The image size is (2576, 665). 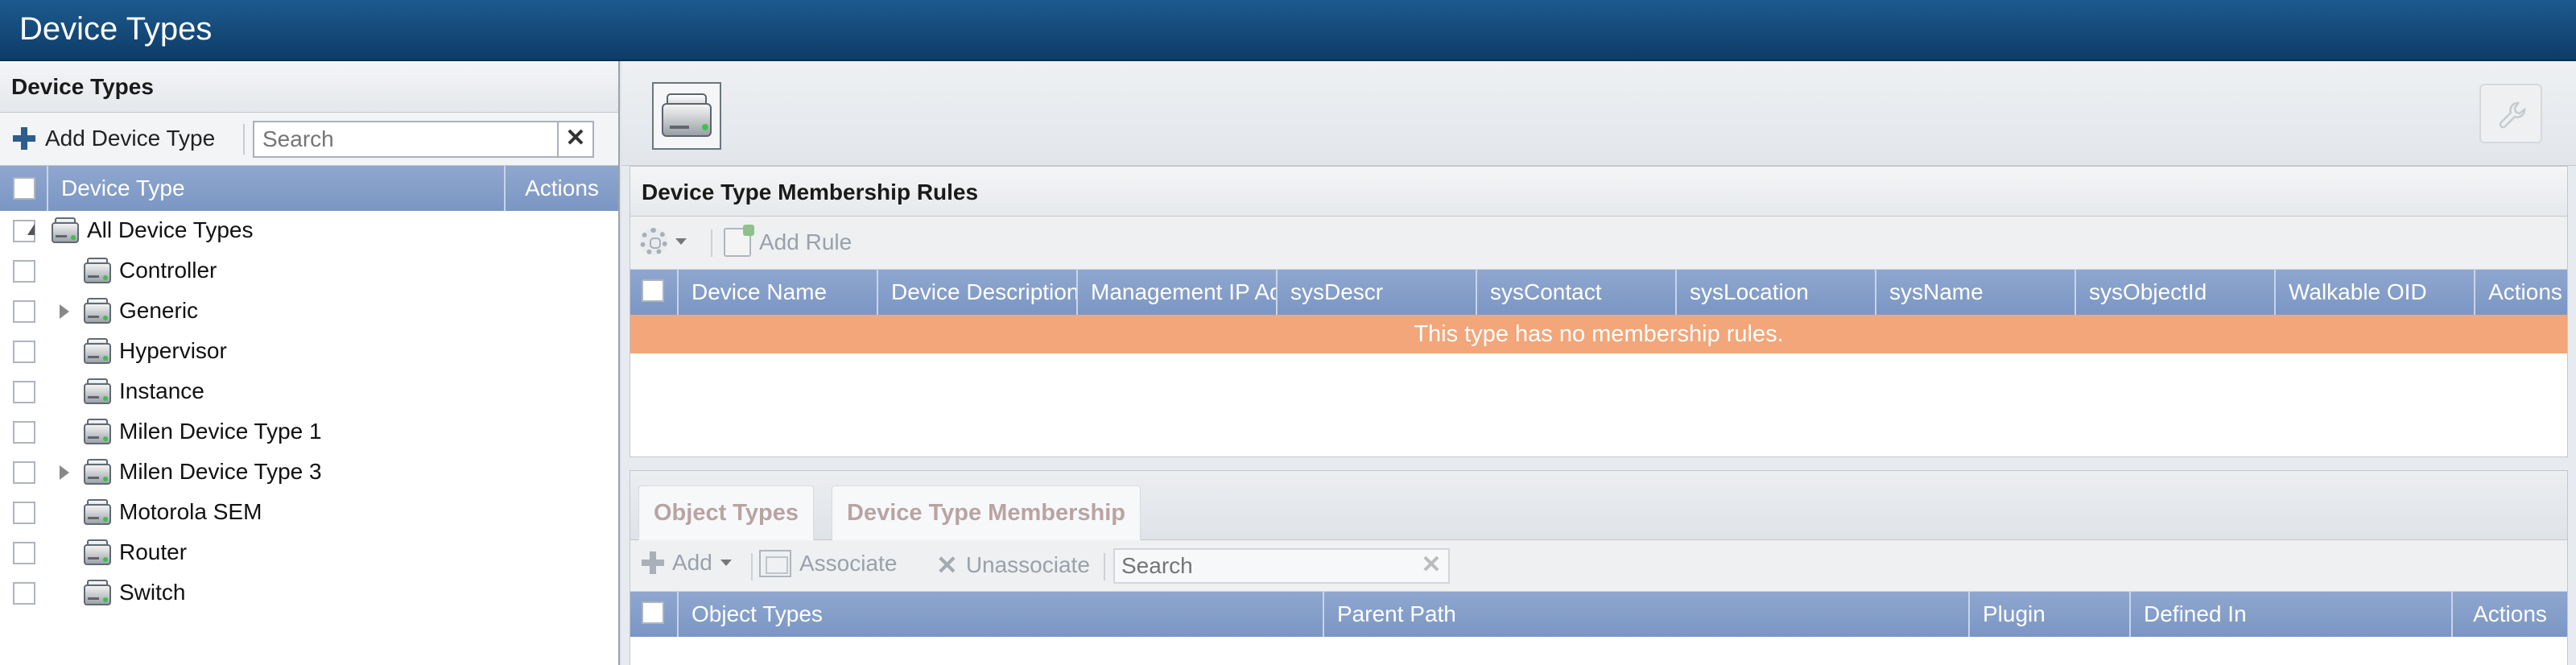 I want to click on rules-column-management-ip-ad: Management IP Ad, so click(x=1178, y=292).